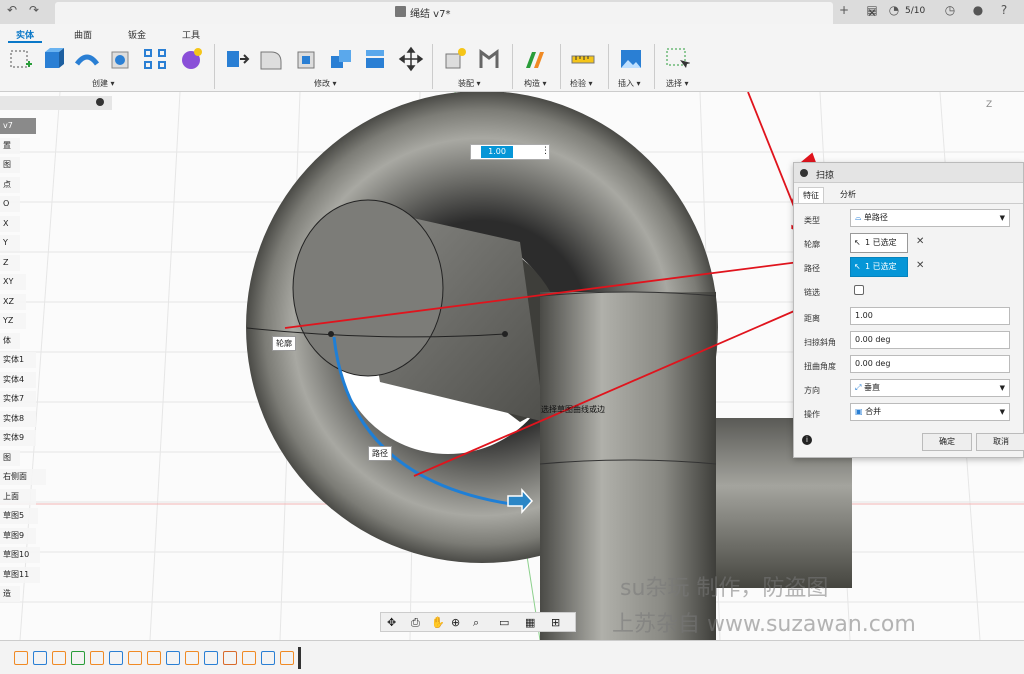  I want to click on more-options-icon: ⋮, so click(545, 151).